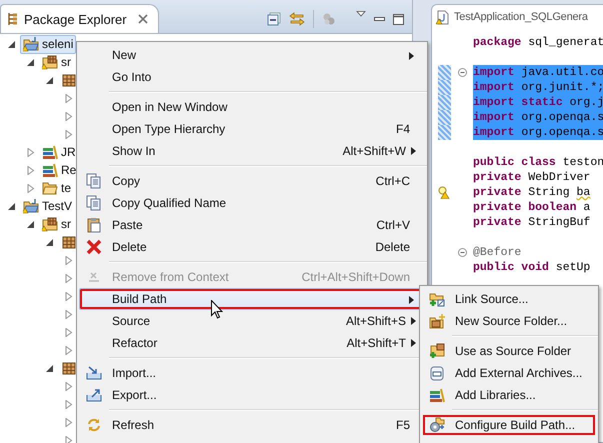 The width and height of the screenshot is (603, 443). What do you see at coordinates (437, 425) in the screenshot?
I see `configure-icon` at bounding box center [437, 425].